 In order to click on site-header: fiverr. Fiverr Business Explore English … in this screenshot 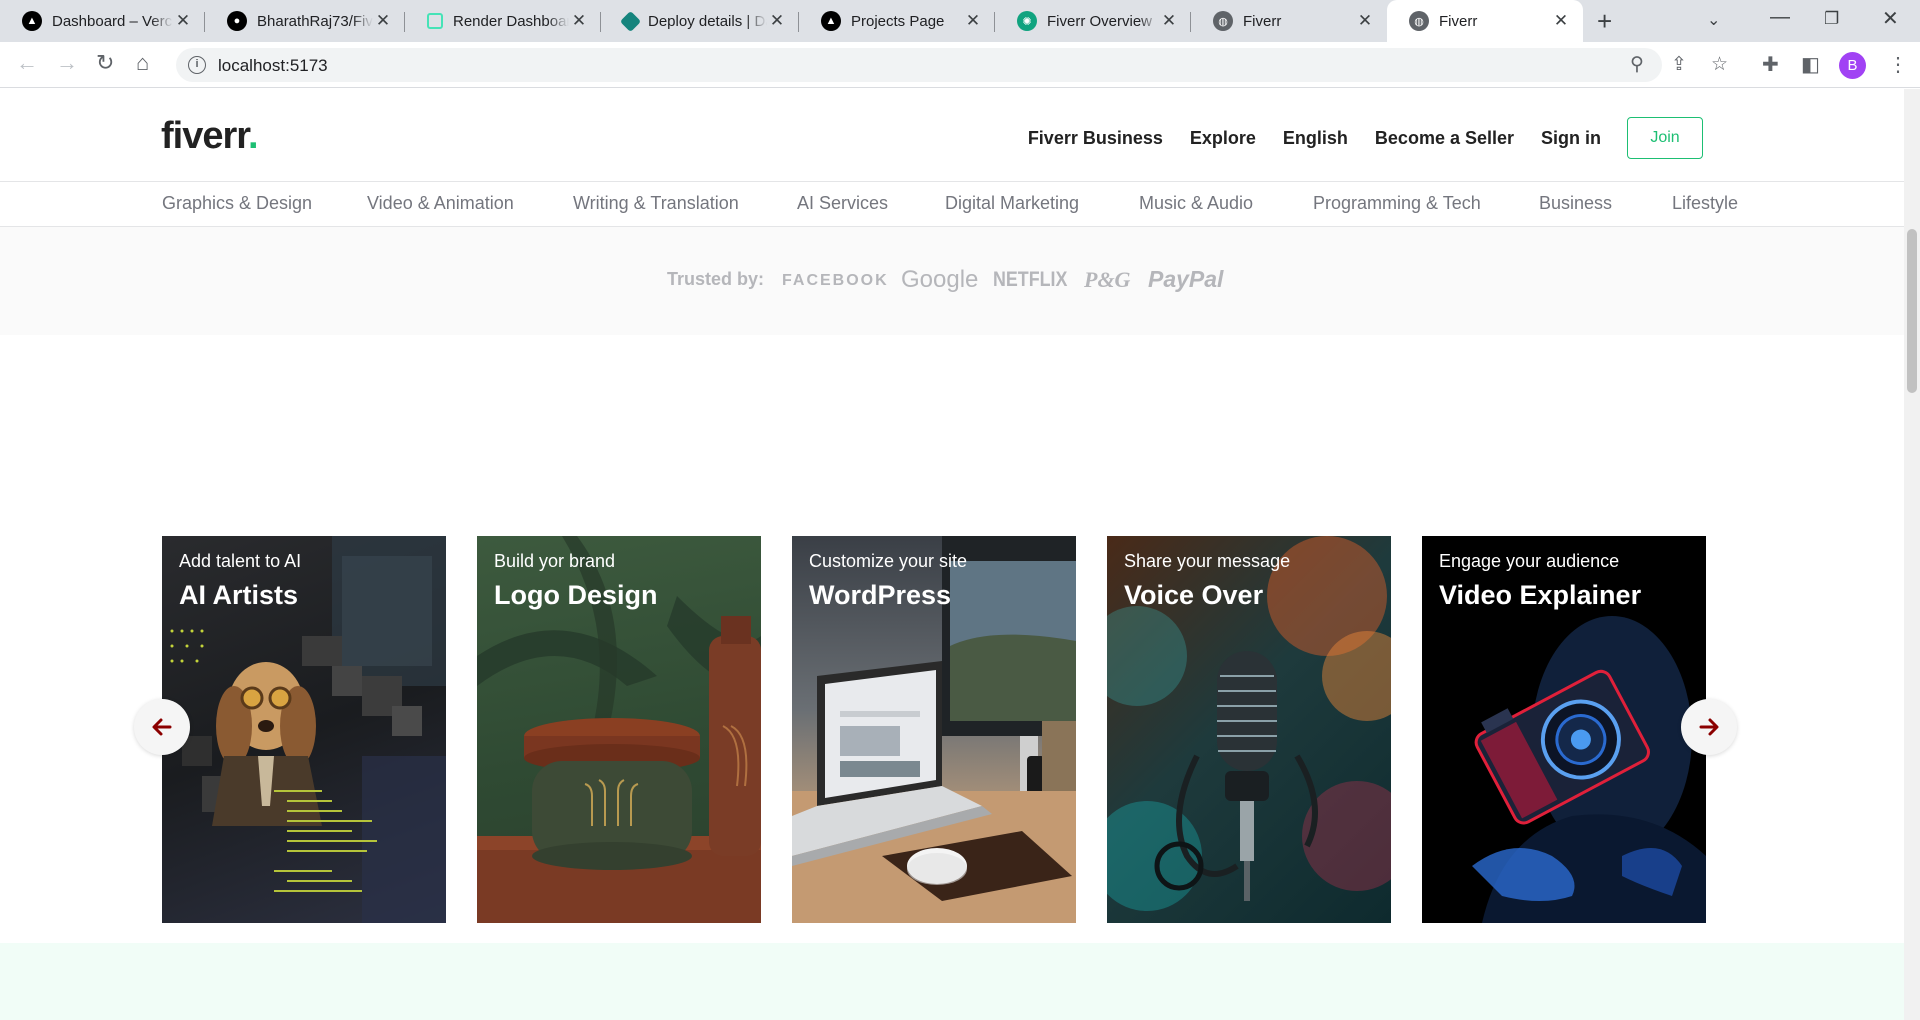, I will do `click(952, 135)`.